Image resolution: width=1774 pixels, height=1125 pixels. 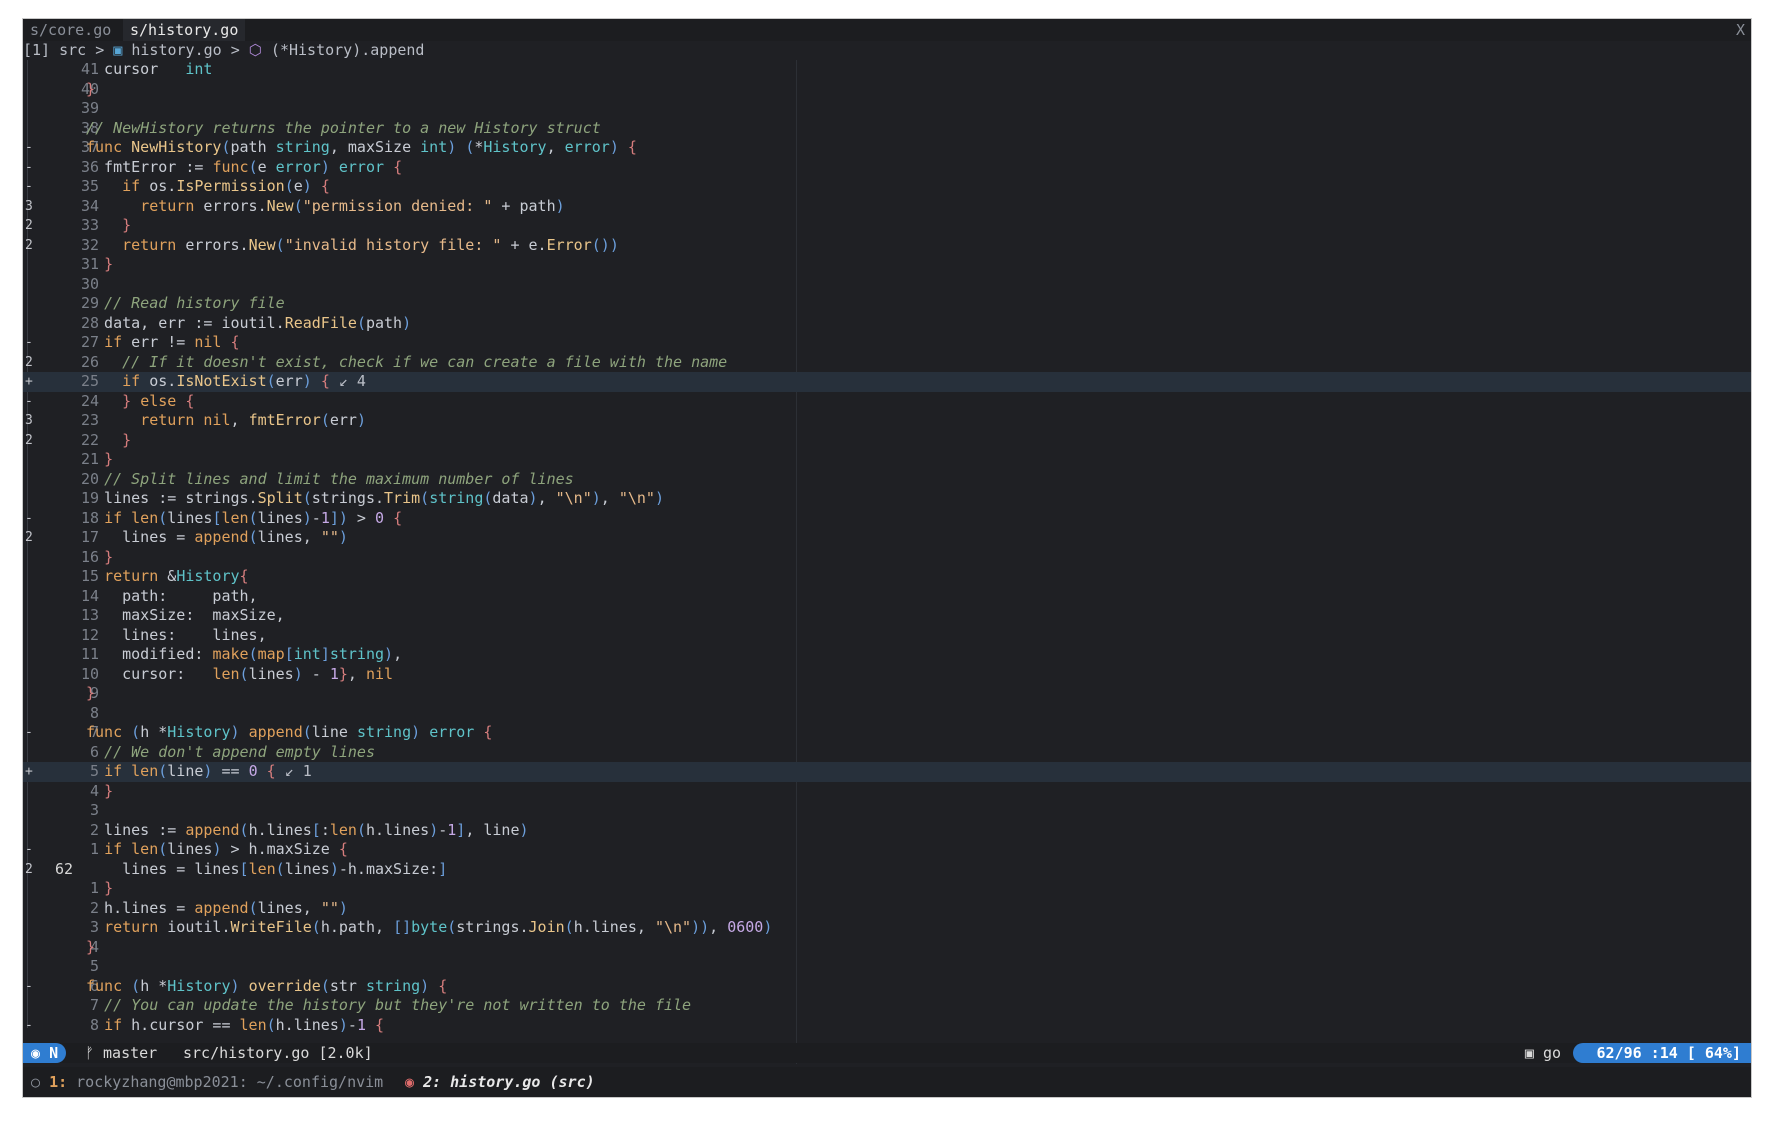 I want to click on code-line: -1 if len(lines) > h.maxSize {, so click(x=887, y=850).